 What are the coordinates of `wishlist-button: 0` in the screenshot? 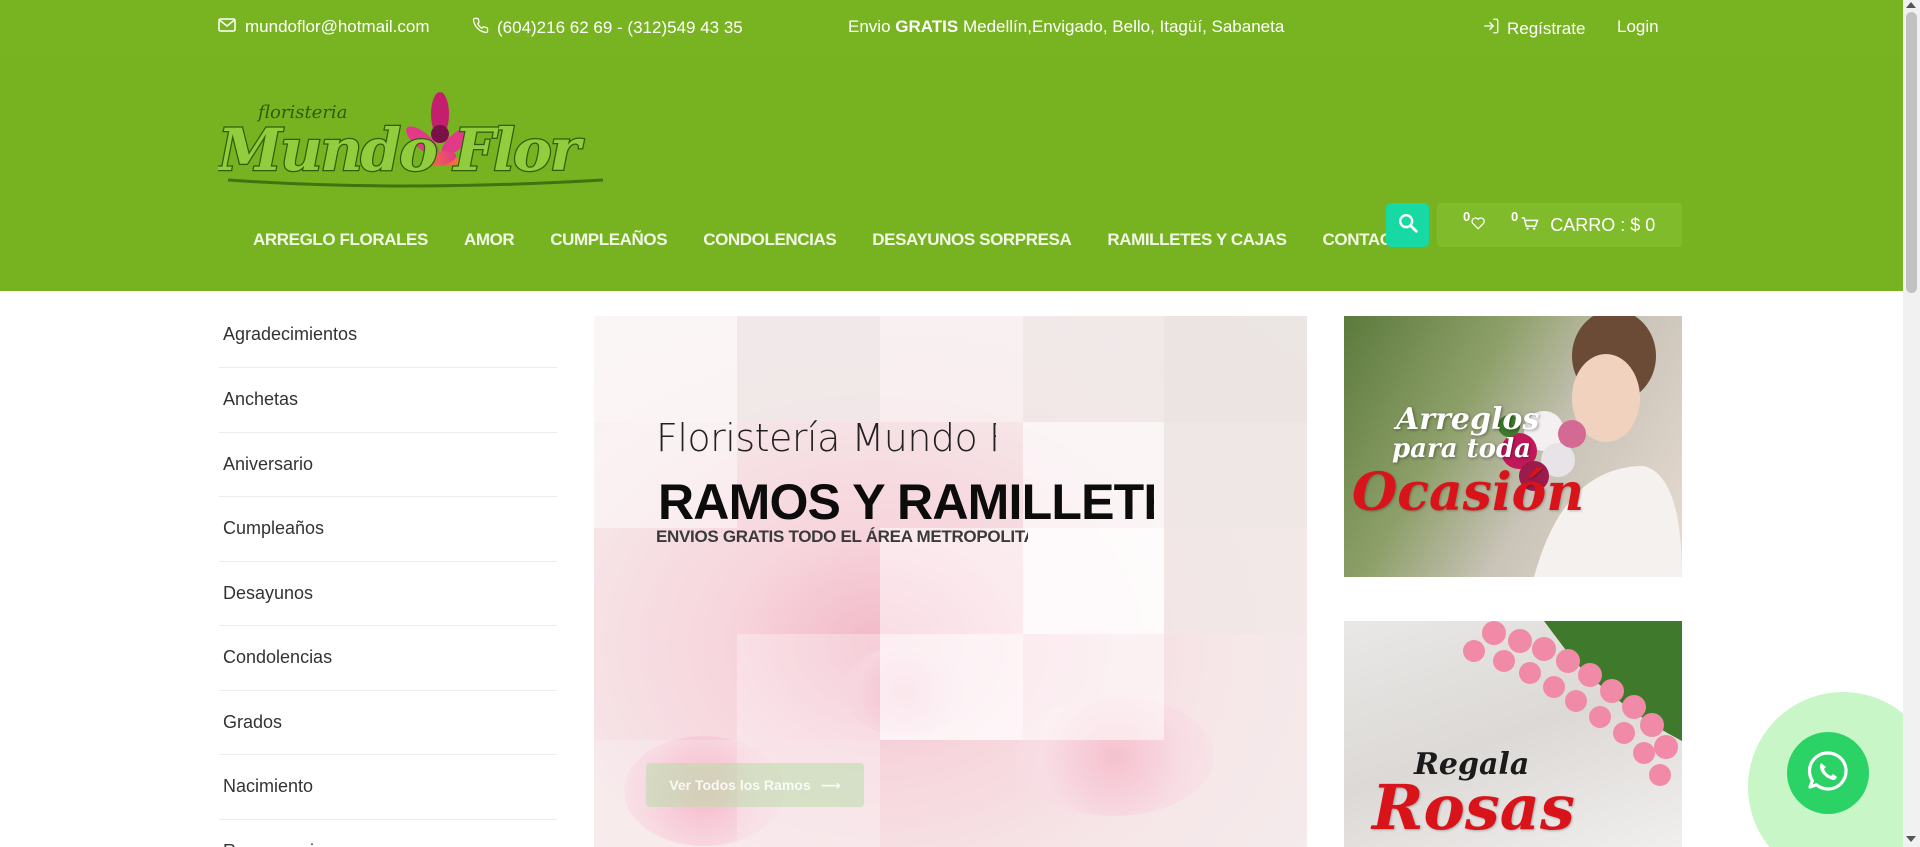 It's located at (1475, 223).